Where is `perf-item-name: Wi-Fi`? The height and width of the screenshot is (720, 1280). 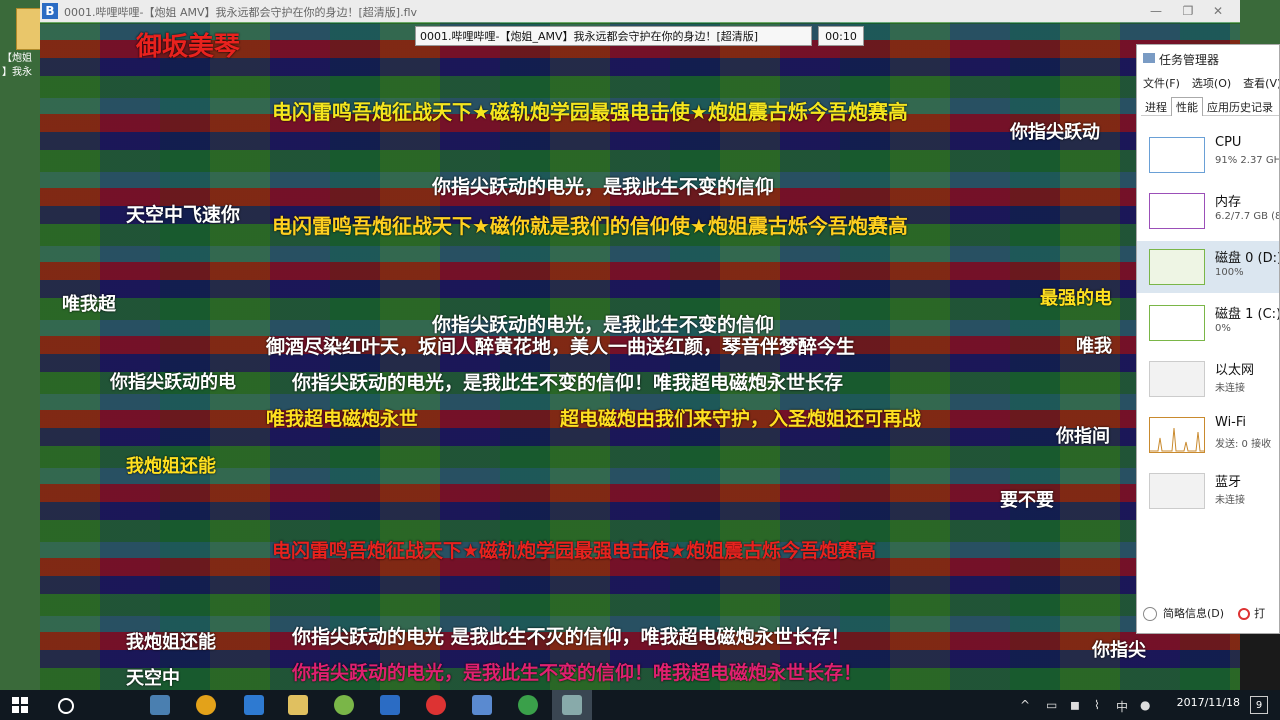
perf-item-name: Wi-Fi is located at coordinates (1231, 422).